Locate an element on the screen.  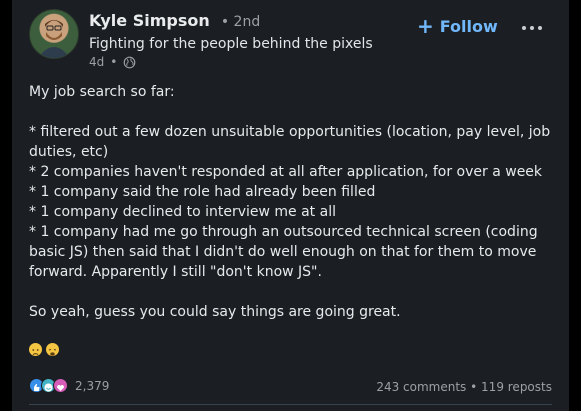
emoji-row is located at coordinates (44, 349).